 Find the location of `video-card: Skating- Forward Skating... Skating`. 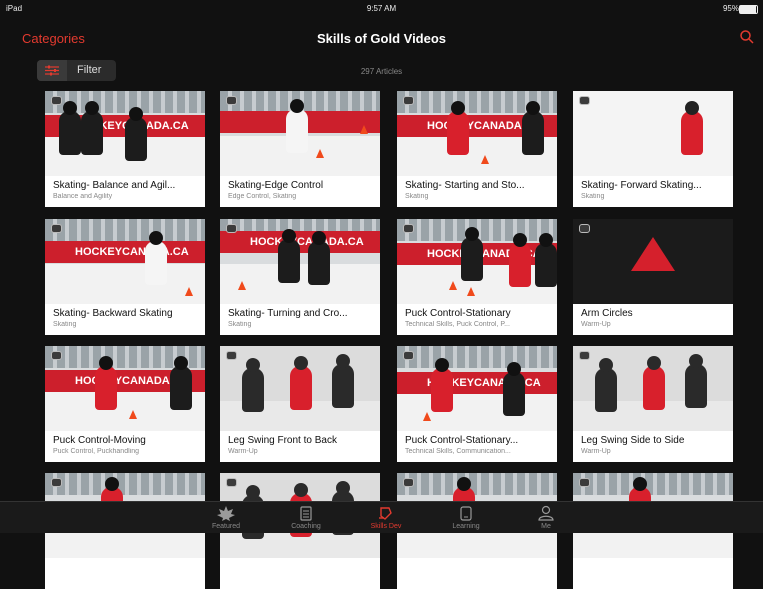

video-card: Skating- Forward Skating... Skating is located at coordinates (653, 149).